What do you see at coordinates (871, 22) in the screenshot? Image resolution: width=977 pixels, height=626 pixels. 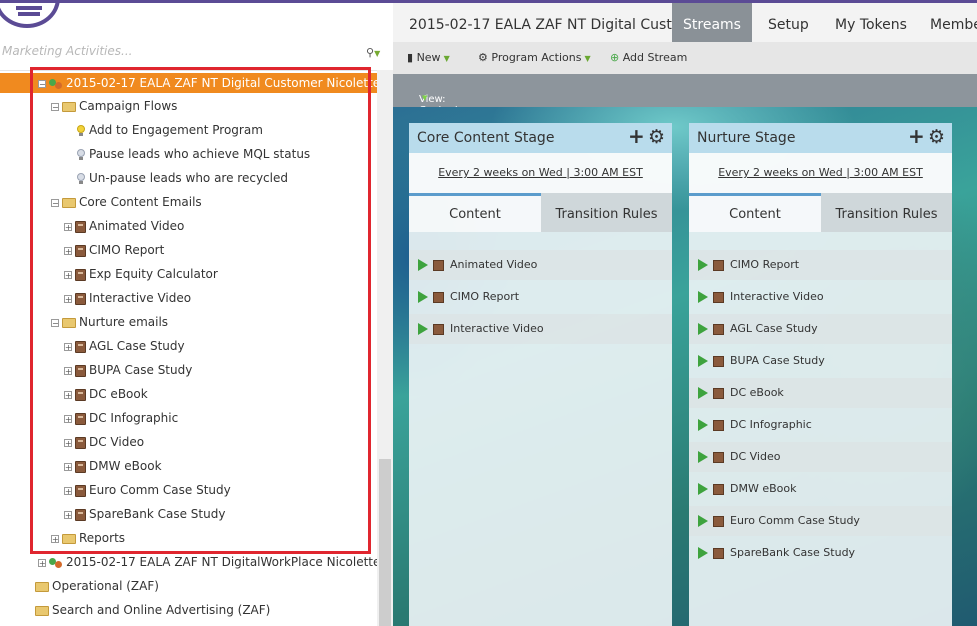 I see `tab-my-tokens: My Tokens` at bounding box center [871, 22].